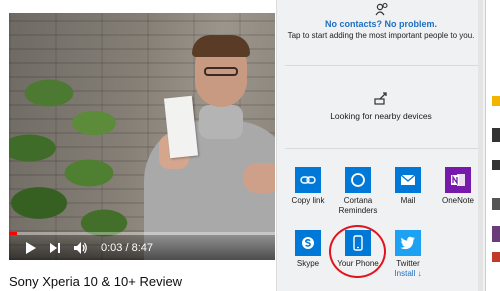 The height and width of the screenshot is (291, 500). I want to click on cortana-icon, so click(358, 180).